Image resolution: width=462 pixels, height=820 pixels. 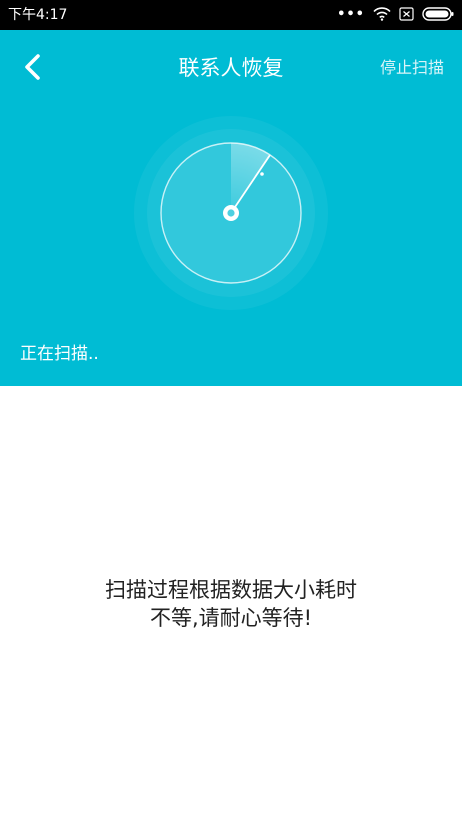 What do you see at coordinates (231, 590) in the screenshot?
I see `wait-message-line-1: 扫描过程根据数据大小耗时` at bounding box center [231, 590].